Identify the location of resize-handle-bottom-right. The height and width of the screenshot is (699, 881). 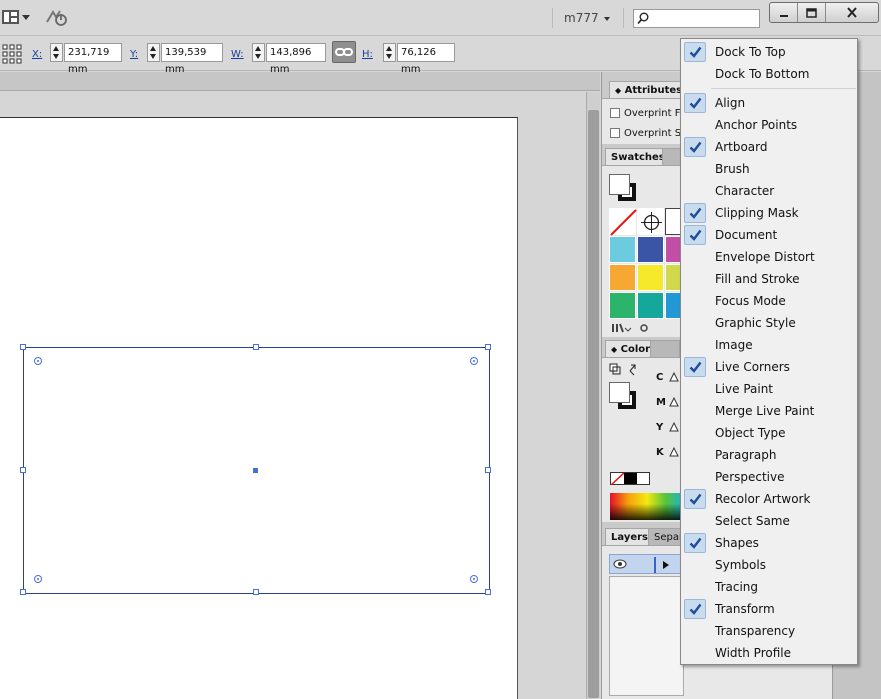
(488, 592).